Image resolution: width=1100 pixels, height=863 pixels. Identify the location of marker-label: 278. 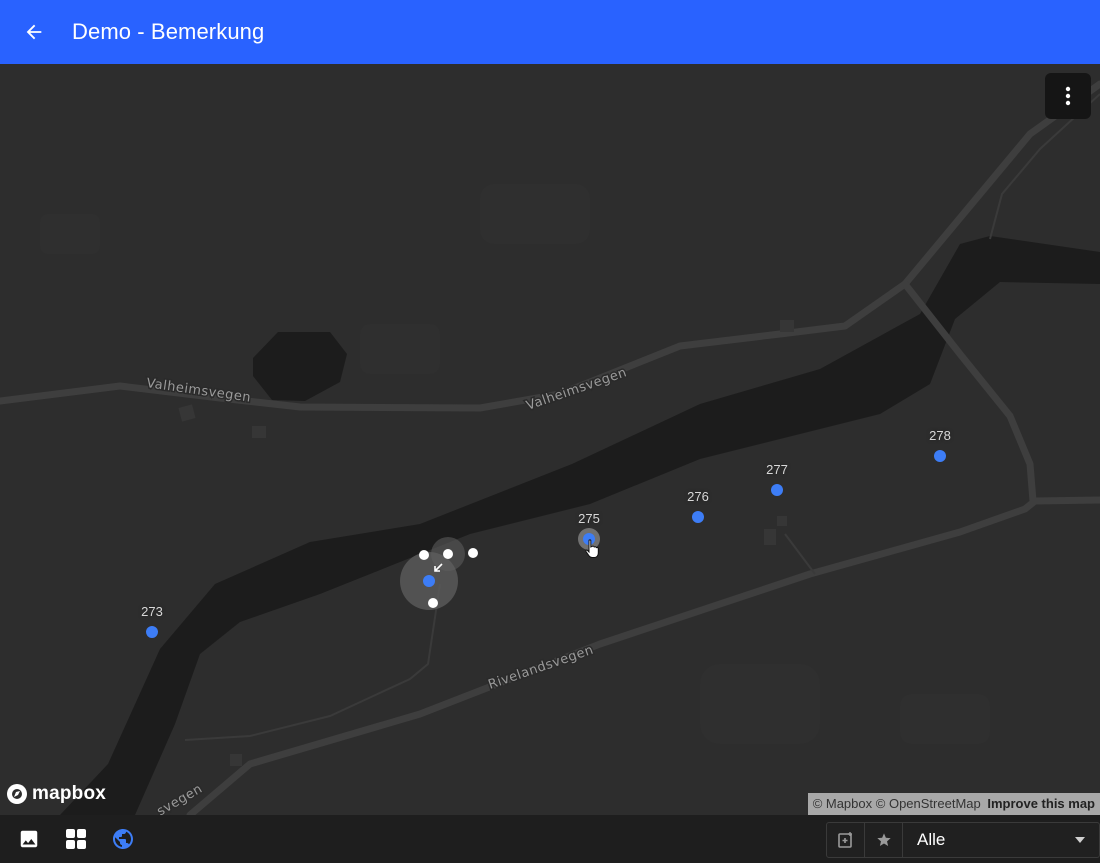
(940, 435).